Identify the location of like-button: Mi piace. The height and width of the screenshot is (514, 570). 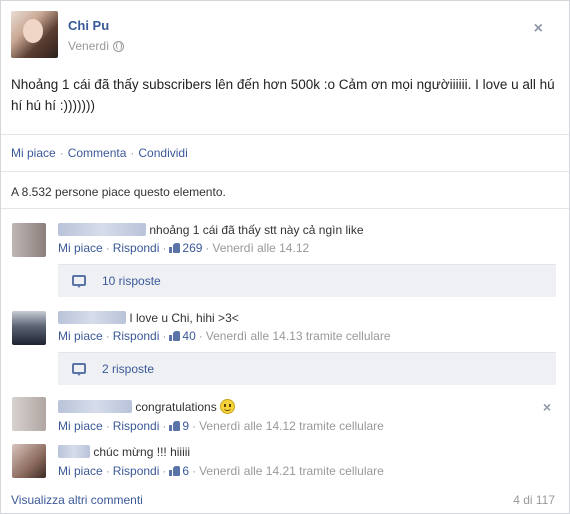
(33, 153).